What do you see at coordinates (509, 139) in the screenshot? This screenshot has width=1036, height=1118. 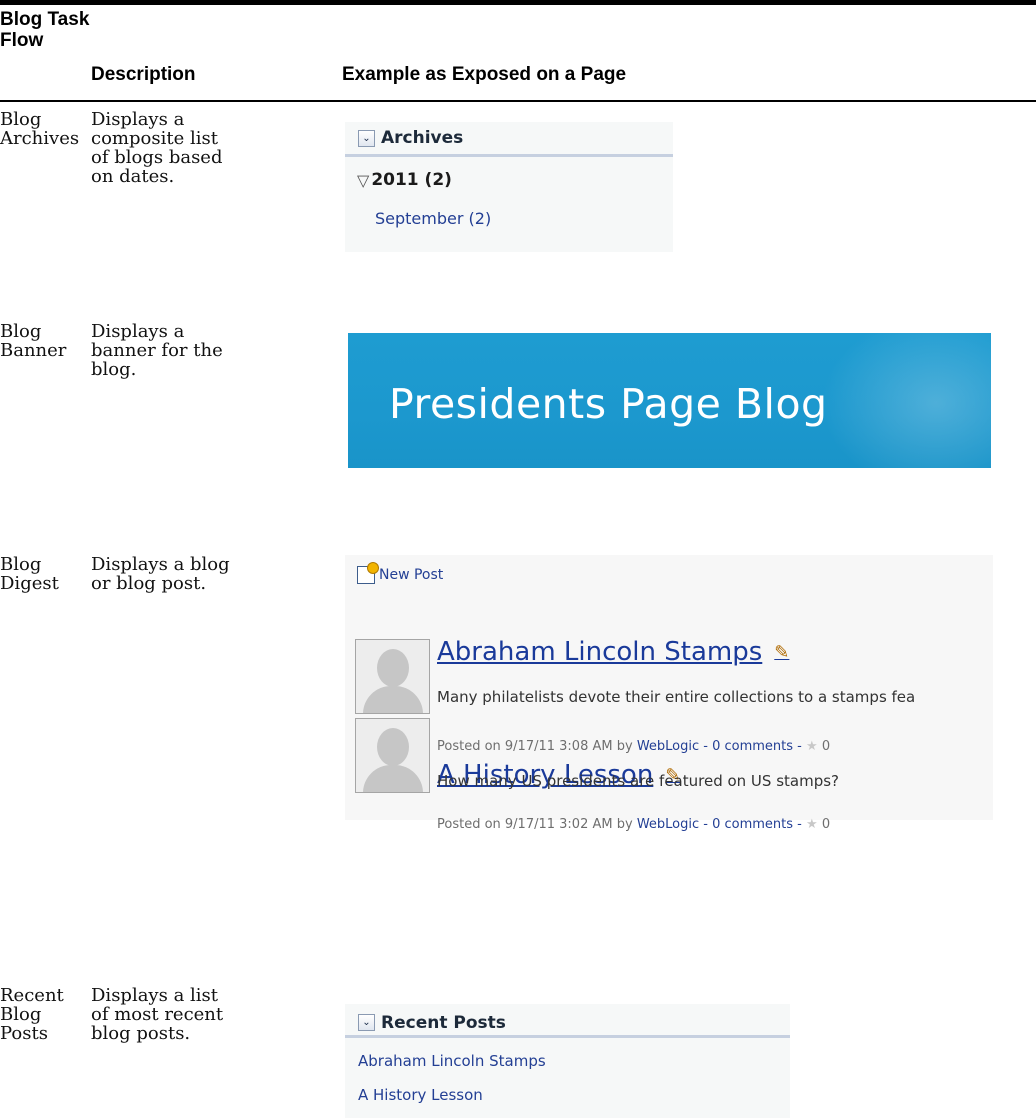 I see `archives-header: ⌄ Archives` at bounding box center [509, 139].